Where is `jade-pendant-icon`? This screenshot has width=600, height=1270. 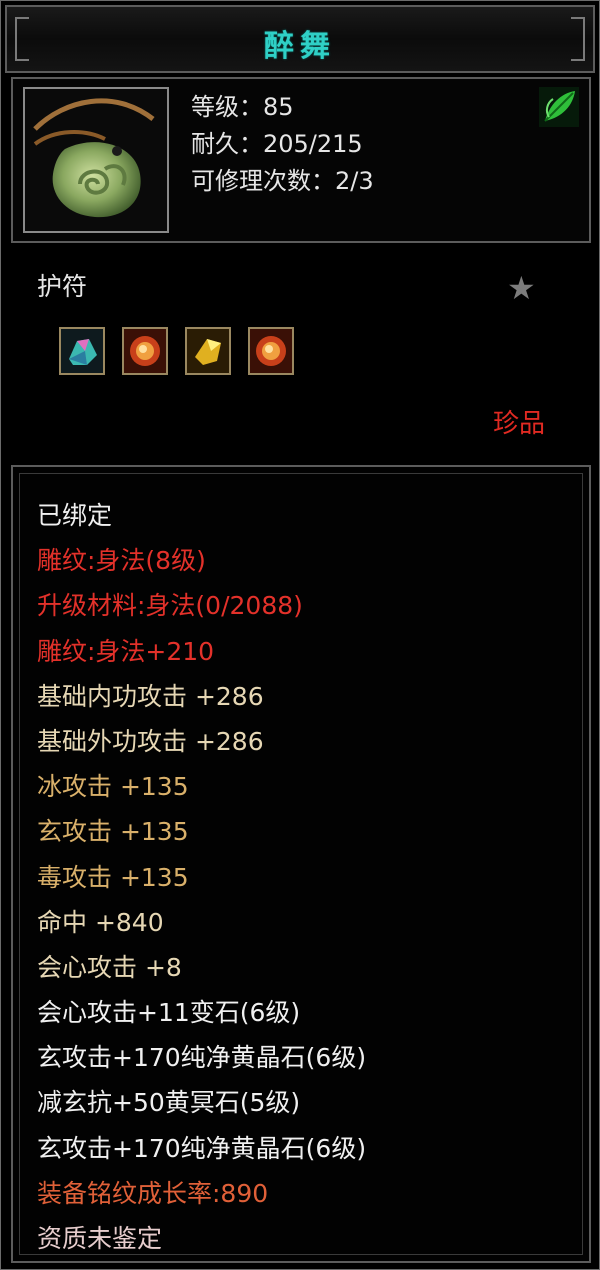
jade-pendant-icon is located at coordinates (94, 158).